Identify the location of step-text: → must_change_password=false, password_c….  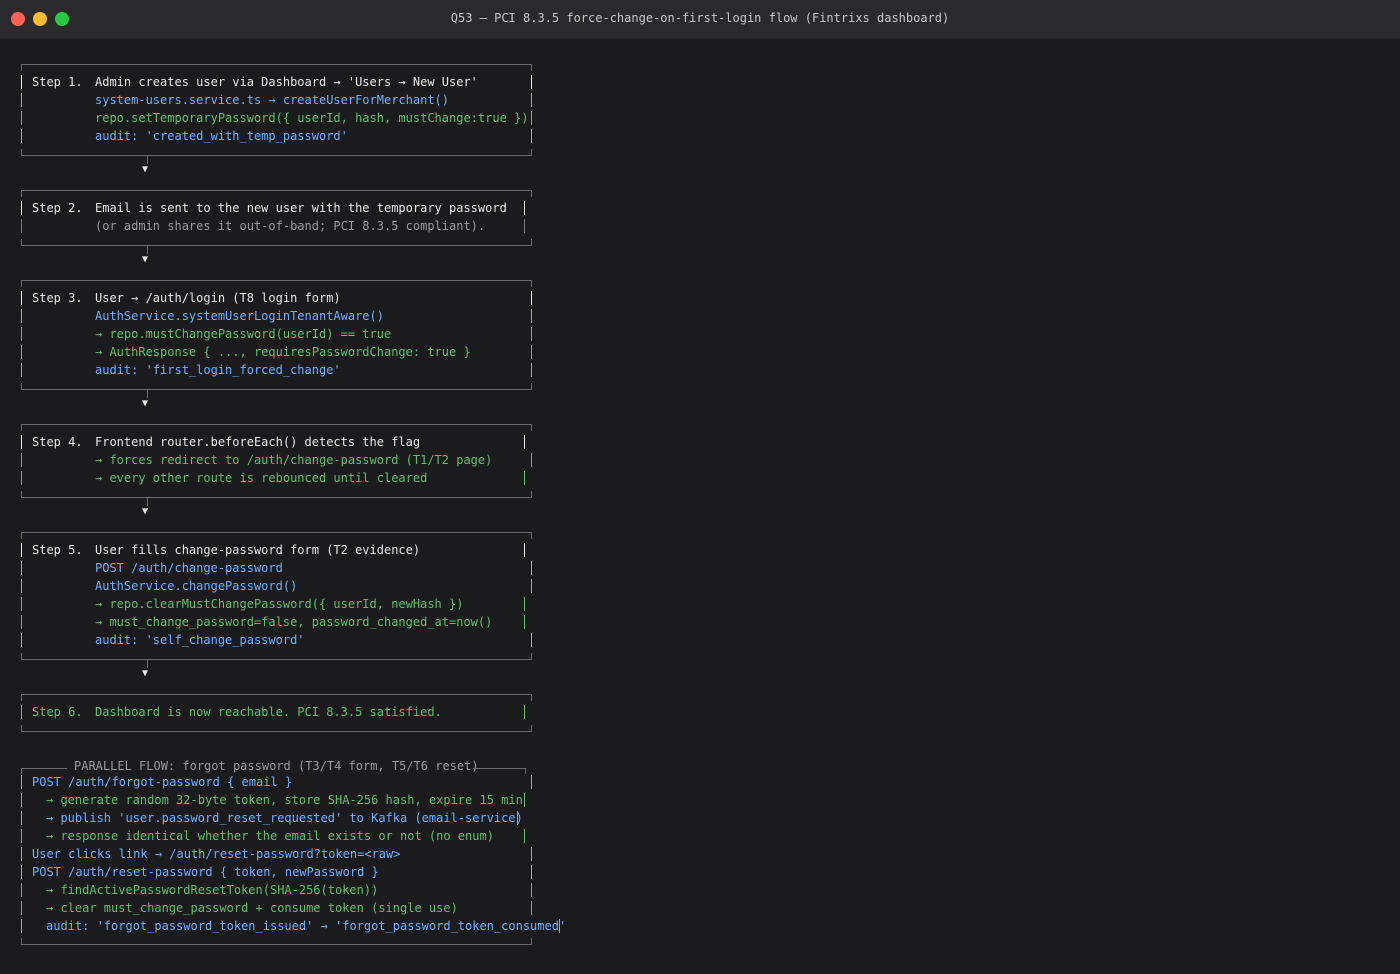
(294, 622).